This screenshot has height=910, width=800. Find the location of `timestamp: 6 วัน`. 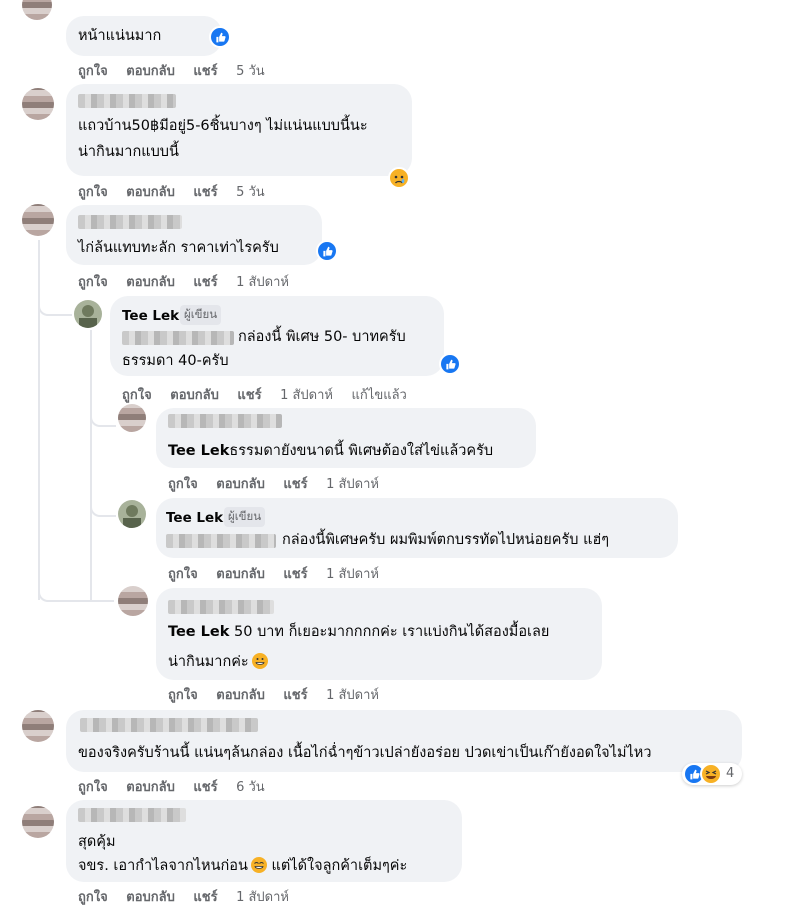

timestamp: 6 วัน is located at coordinates (250, 787).